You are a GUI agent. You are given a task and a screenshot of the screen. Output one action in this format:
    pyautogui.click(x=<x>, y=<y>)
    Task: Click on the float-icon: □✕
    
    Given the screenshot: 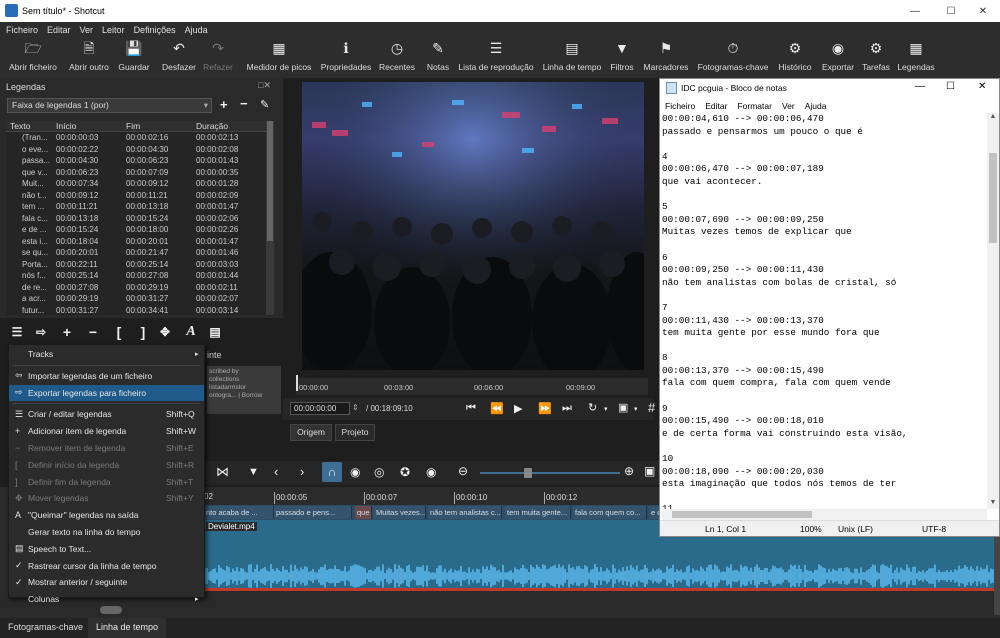 What is the action you would take?
    pyautogui.click(x=264, y=85)
    